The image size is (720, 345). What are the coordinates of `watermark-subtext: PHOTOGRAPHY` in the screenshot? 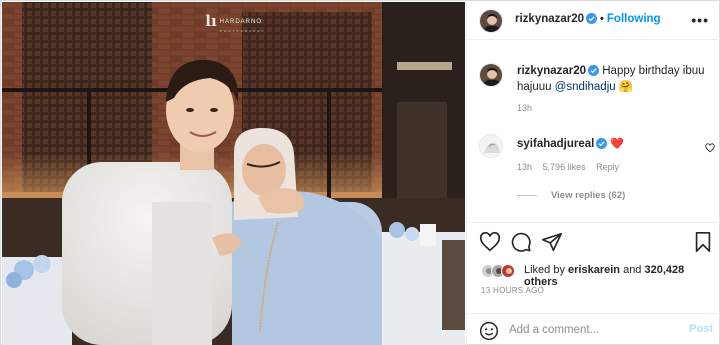 It's located at (243, 31).